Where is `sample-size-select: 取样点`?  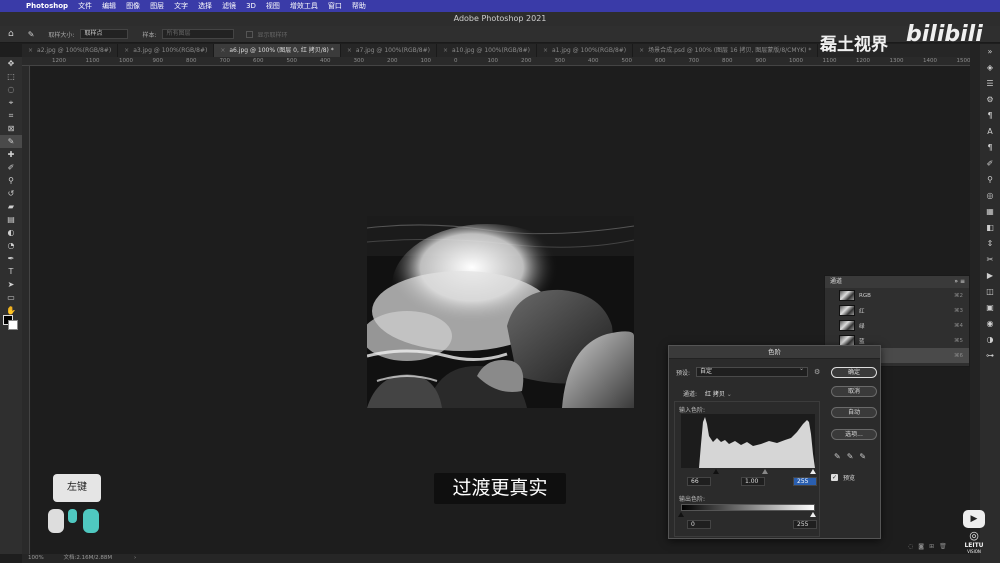 sample-size-select: 取样点 is located at coordinates (104, 34).